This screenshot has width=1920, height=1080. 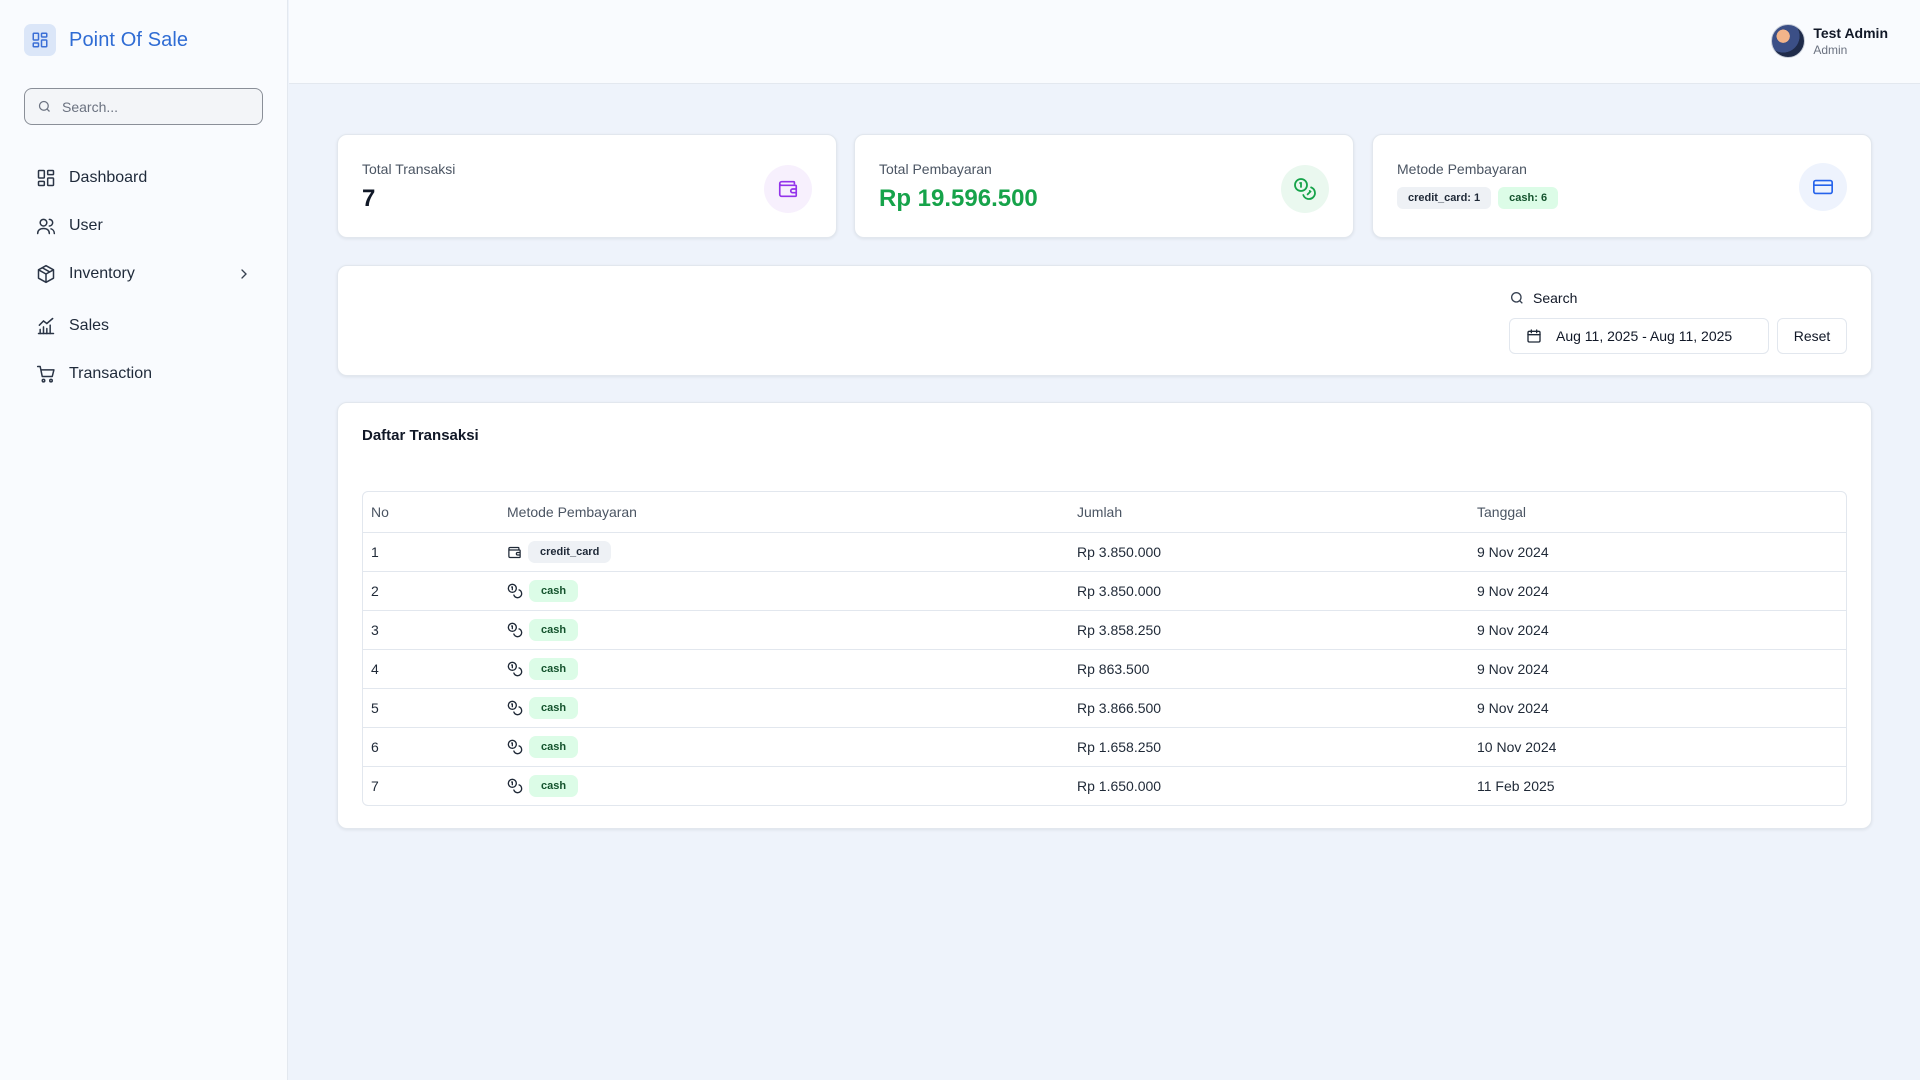 What do you see at coordinates (144, 326) in the screenshot?
I see `sidebar-item-sales: Sales` at bounding box center [144, 326].